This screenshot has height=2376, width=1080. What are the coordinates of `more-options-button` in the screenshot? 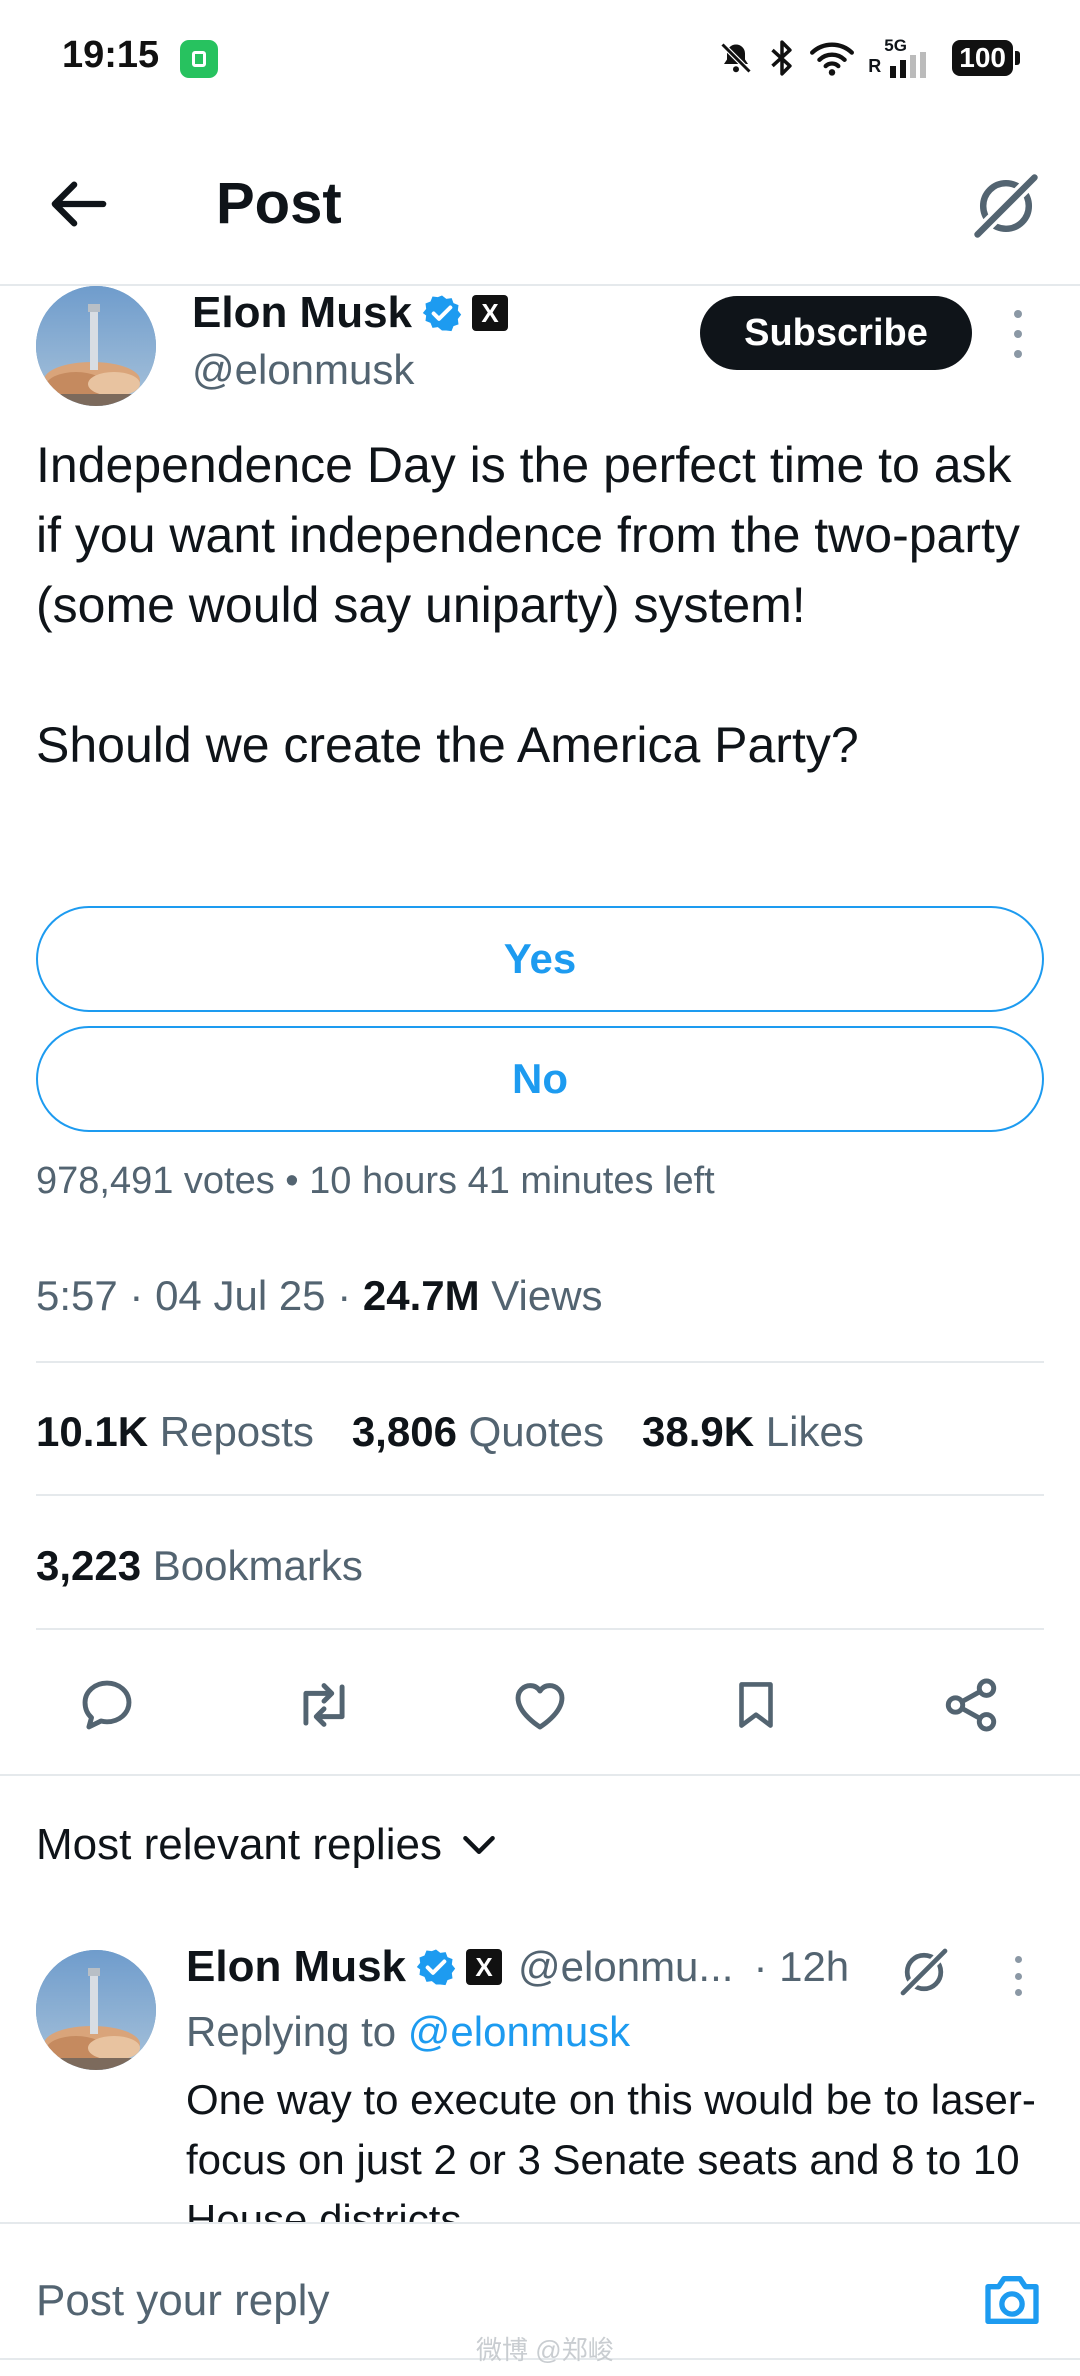 It's located at (1018, 334).